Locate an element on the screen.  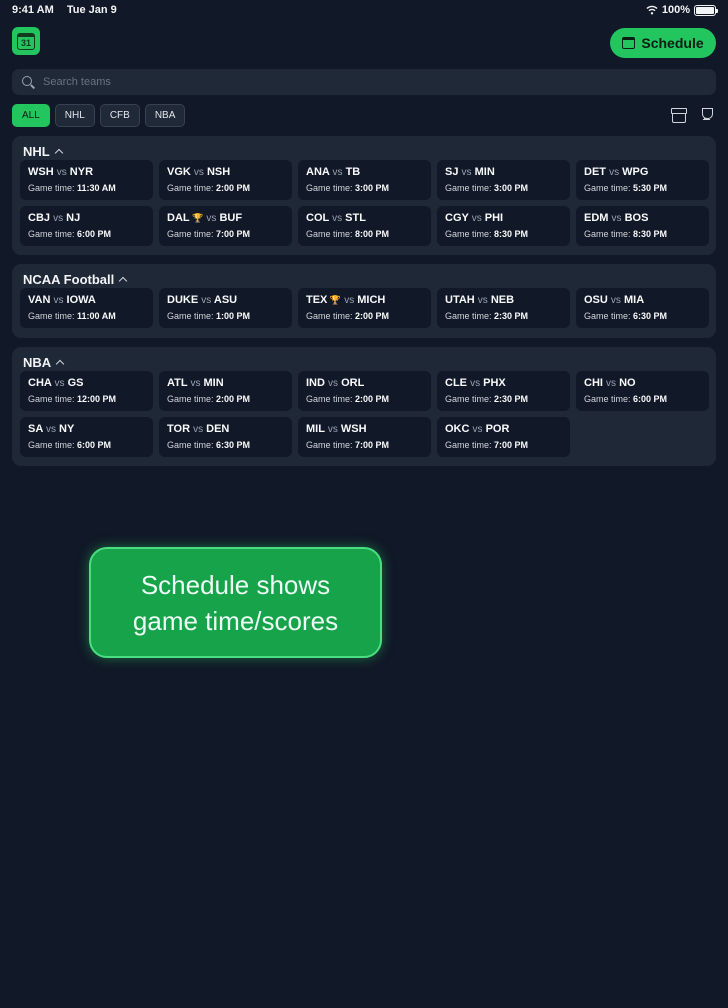
calendar-icon: 31 is located at coordinates (26, 41).